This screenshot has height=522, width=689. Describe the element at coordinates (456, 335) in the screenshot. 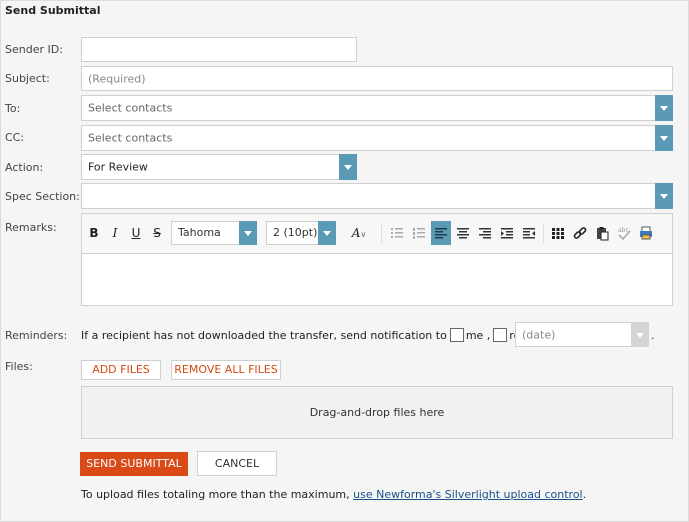

I see `notify-me-checkbox` at that location.